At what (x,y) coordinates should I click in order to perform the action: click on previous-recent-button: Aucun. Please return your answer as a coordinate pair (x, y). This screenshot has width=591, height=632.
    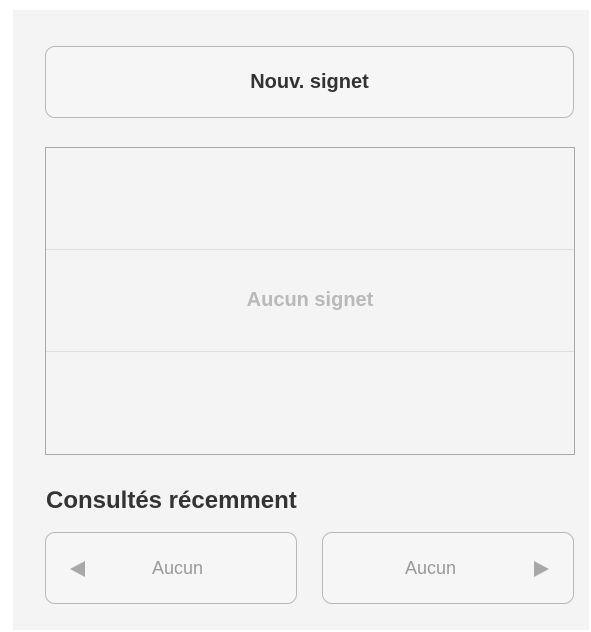
    Looking at the image, I should click on (171, 568).